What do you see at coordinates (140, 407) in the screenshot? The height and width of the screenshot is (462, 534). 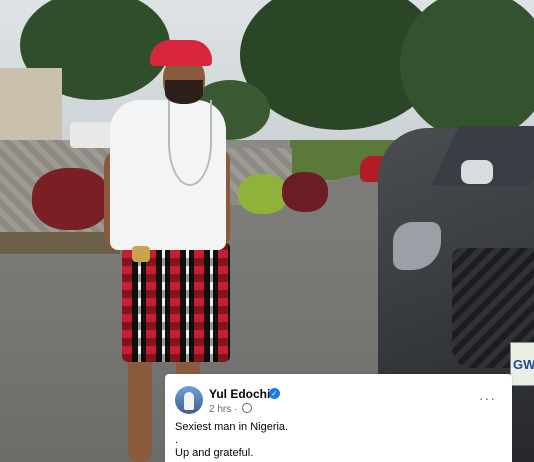 I see `leg` at bounding box center [140, 407].